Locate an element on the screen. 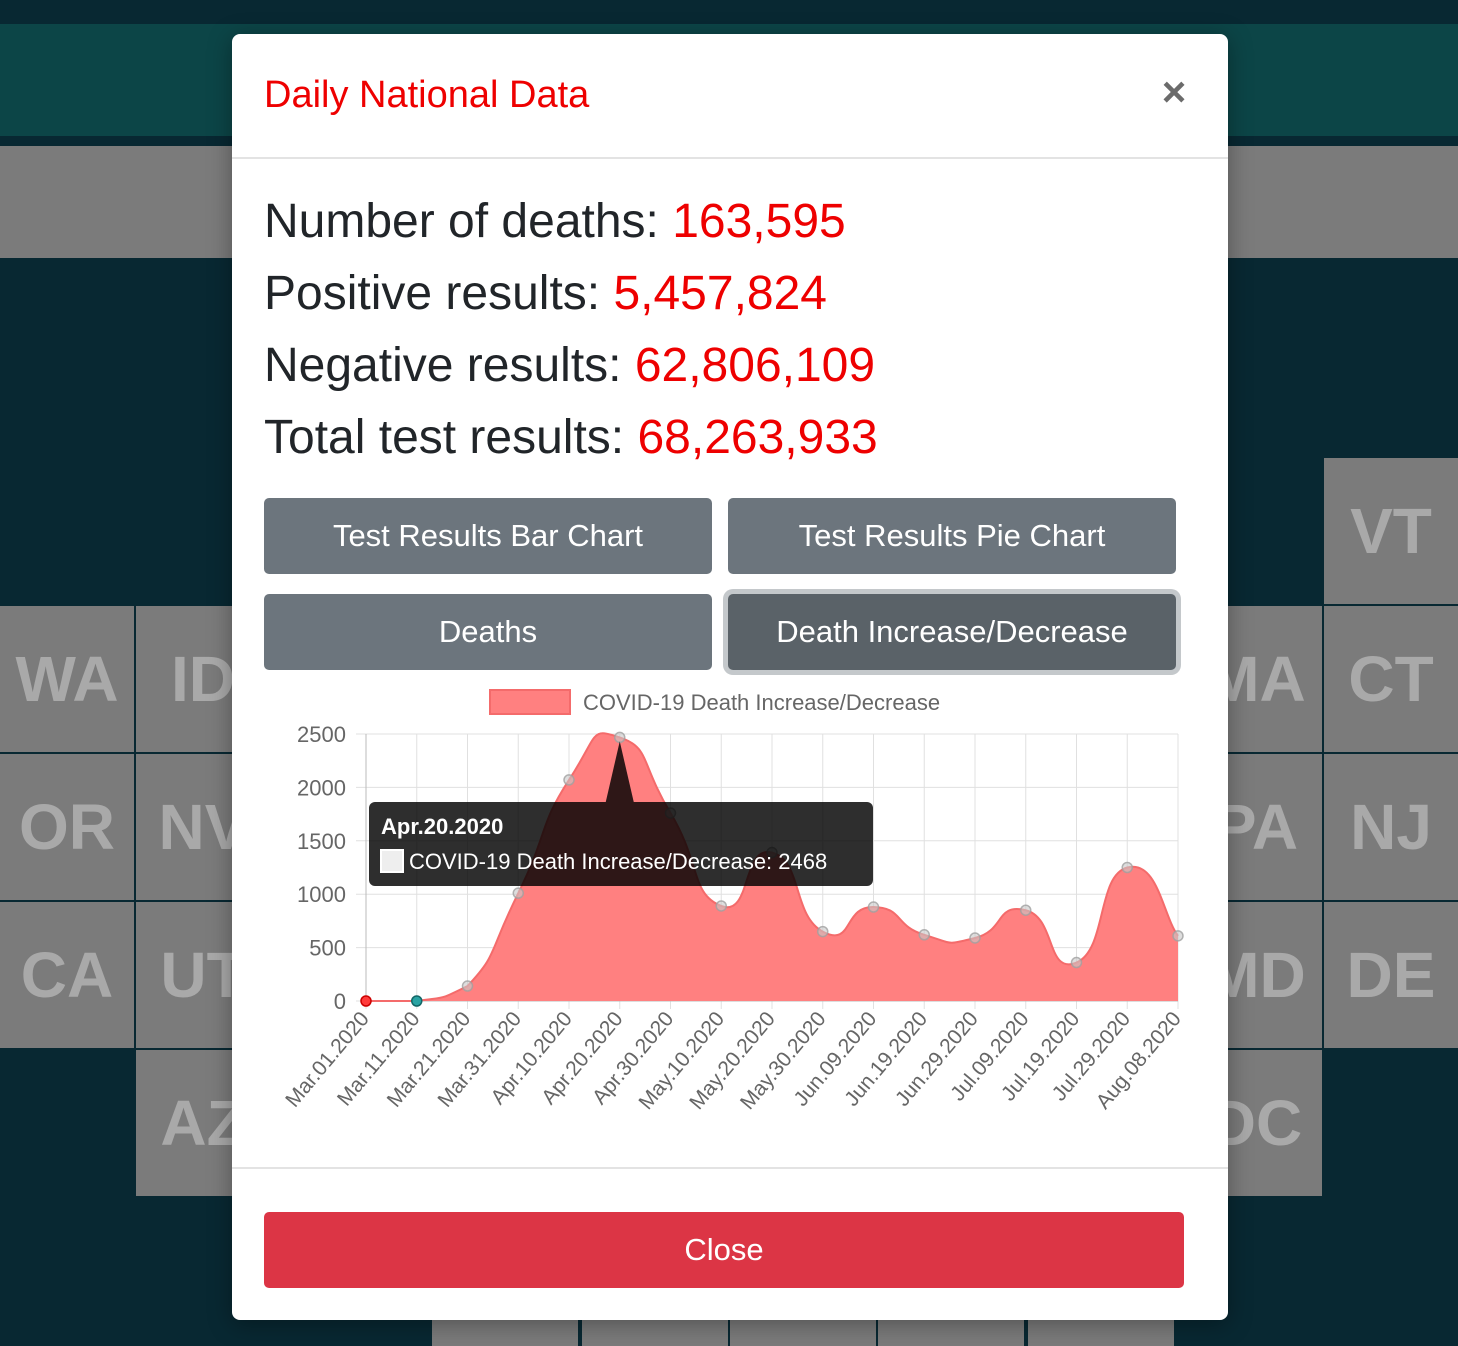 Image resolution: width=1458 pixels, height=1346 pixels. tooltip-swatch is located at coordinates (392, 861).